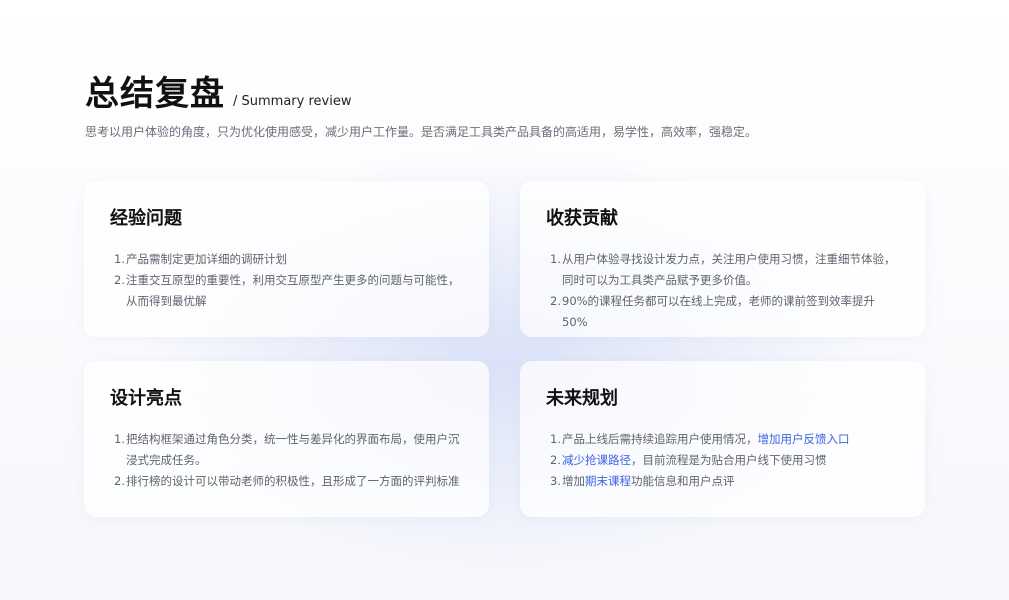 The height and width of the screenshot is (600, 1009). What do you see at coordinates (719, 311) in the screenshot?
I see `list-text: 90%的课程任务都可以在线上完成，老师的课前签到效率提升50%` at bounding box center [719, 311].